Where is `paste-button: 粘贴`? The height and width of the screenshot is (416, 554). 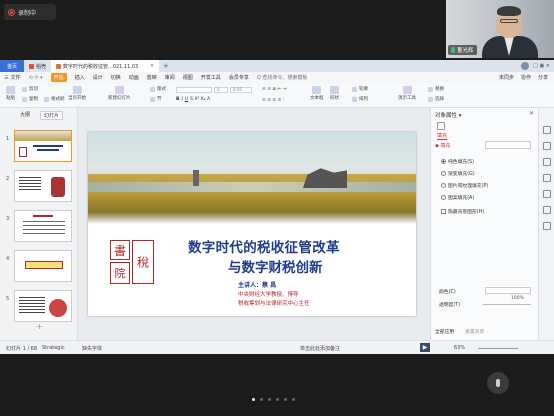 paste-button: 粘贴 is located at coordinates (10, 93).